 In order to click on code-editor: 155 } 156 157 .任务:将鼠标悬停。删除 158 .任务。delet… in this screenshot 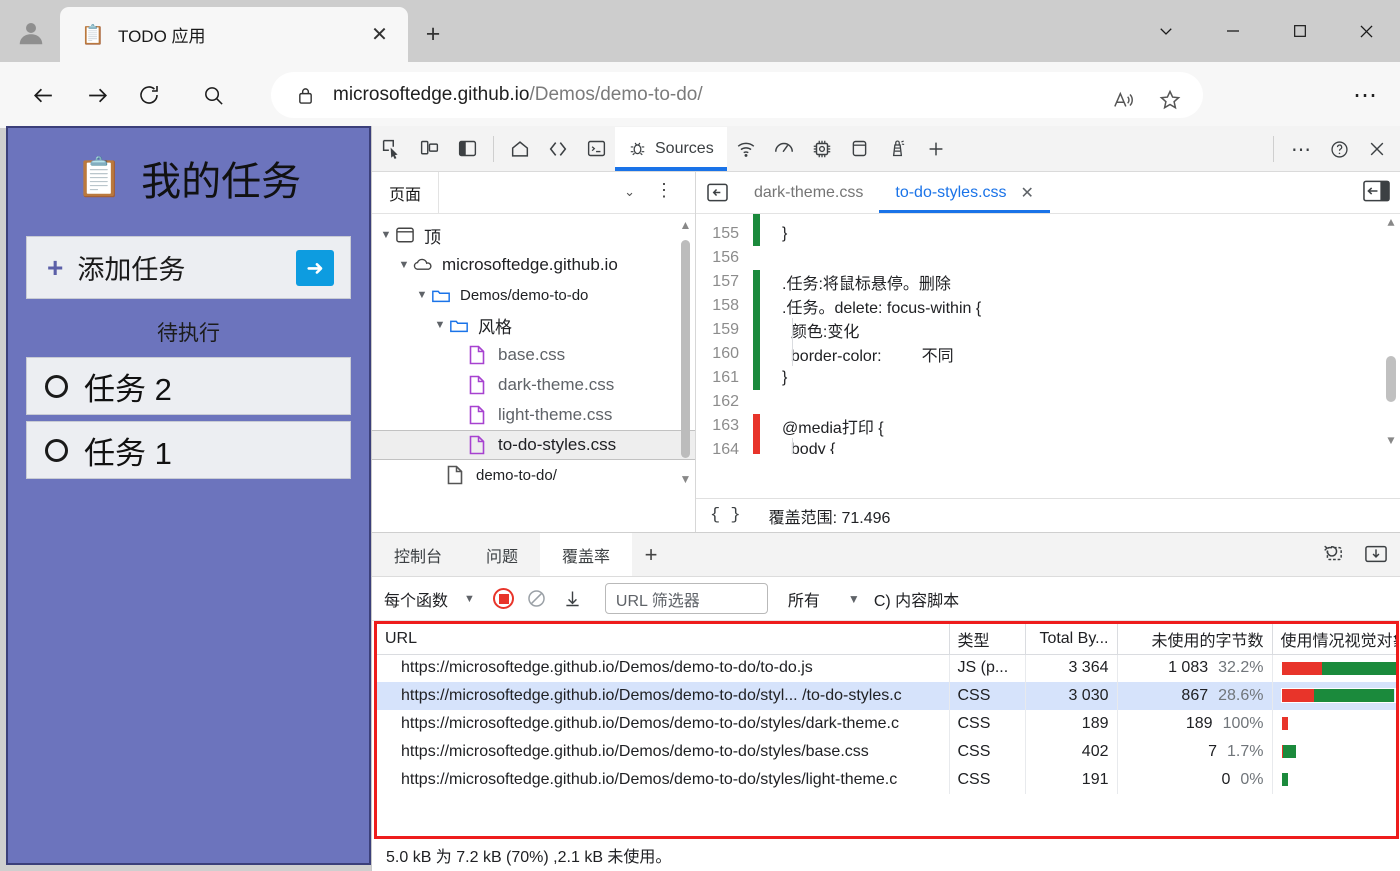, I will do `click(1048, 334)`.